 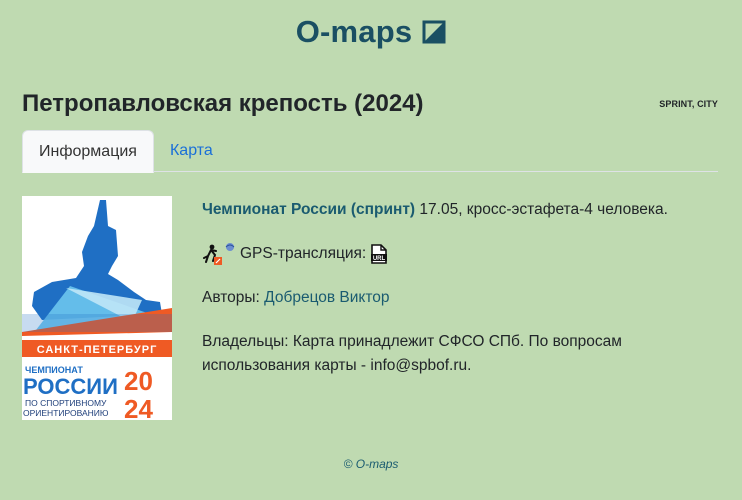 I want to click on site-header: O-maps, so click(x=371, y=32).